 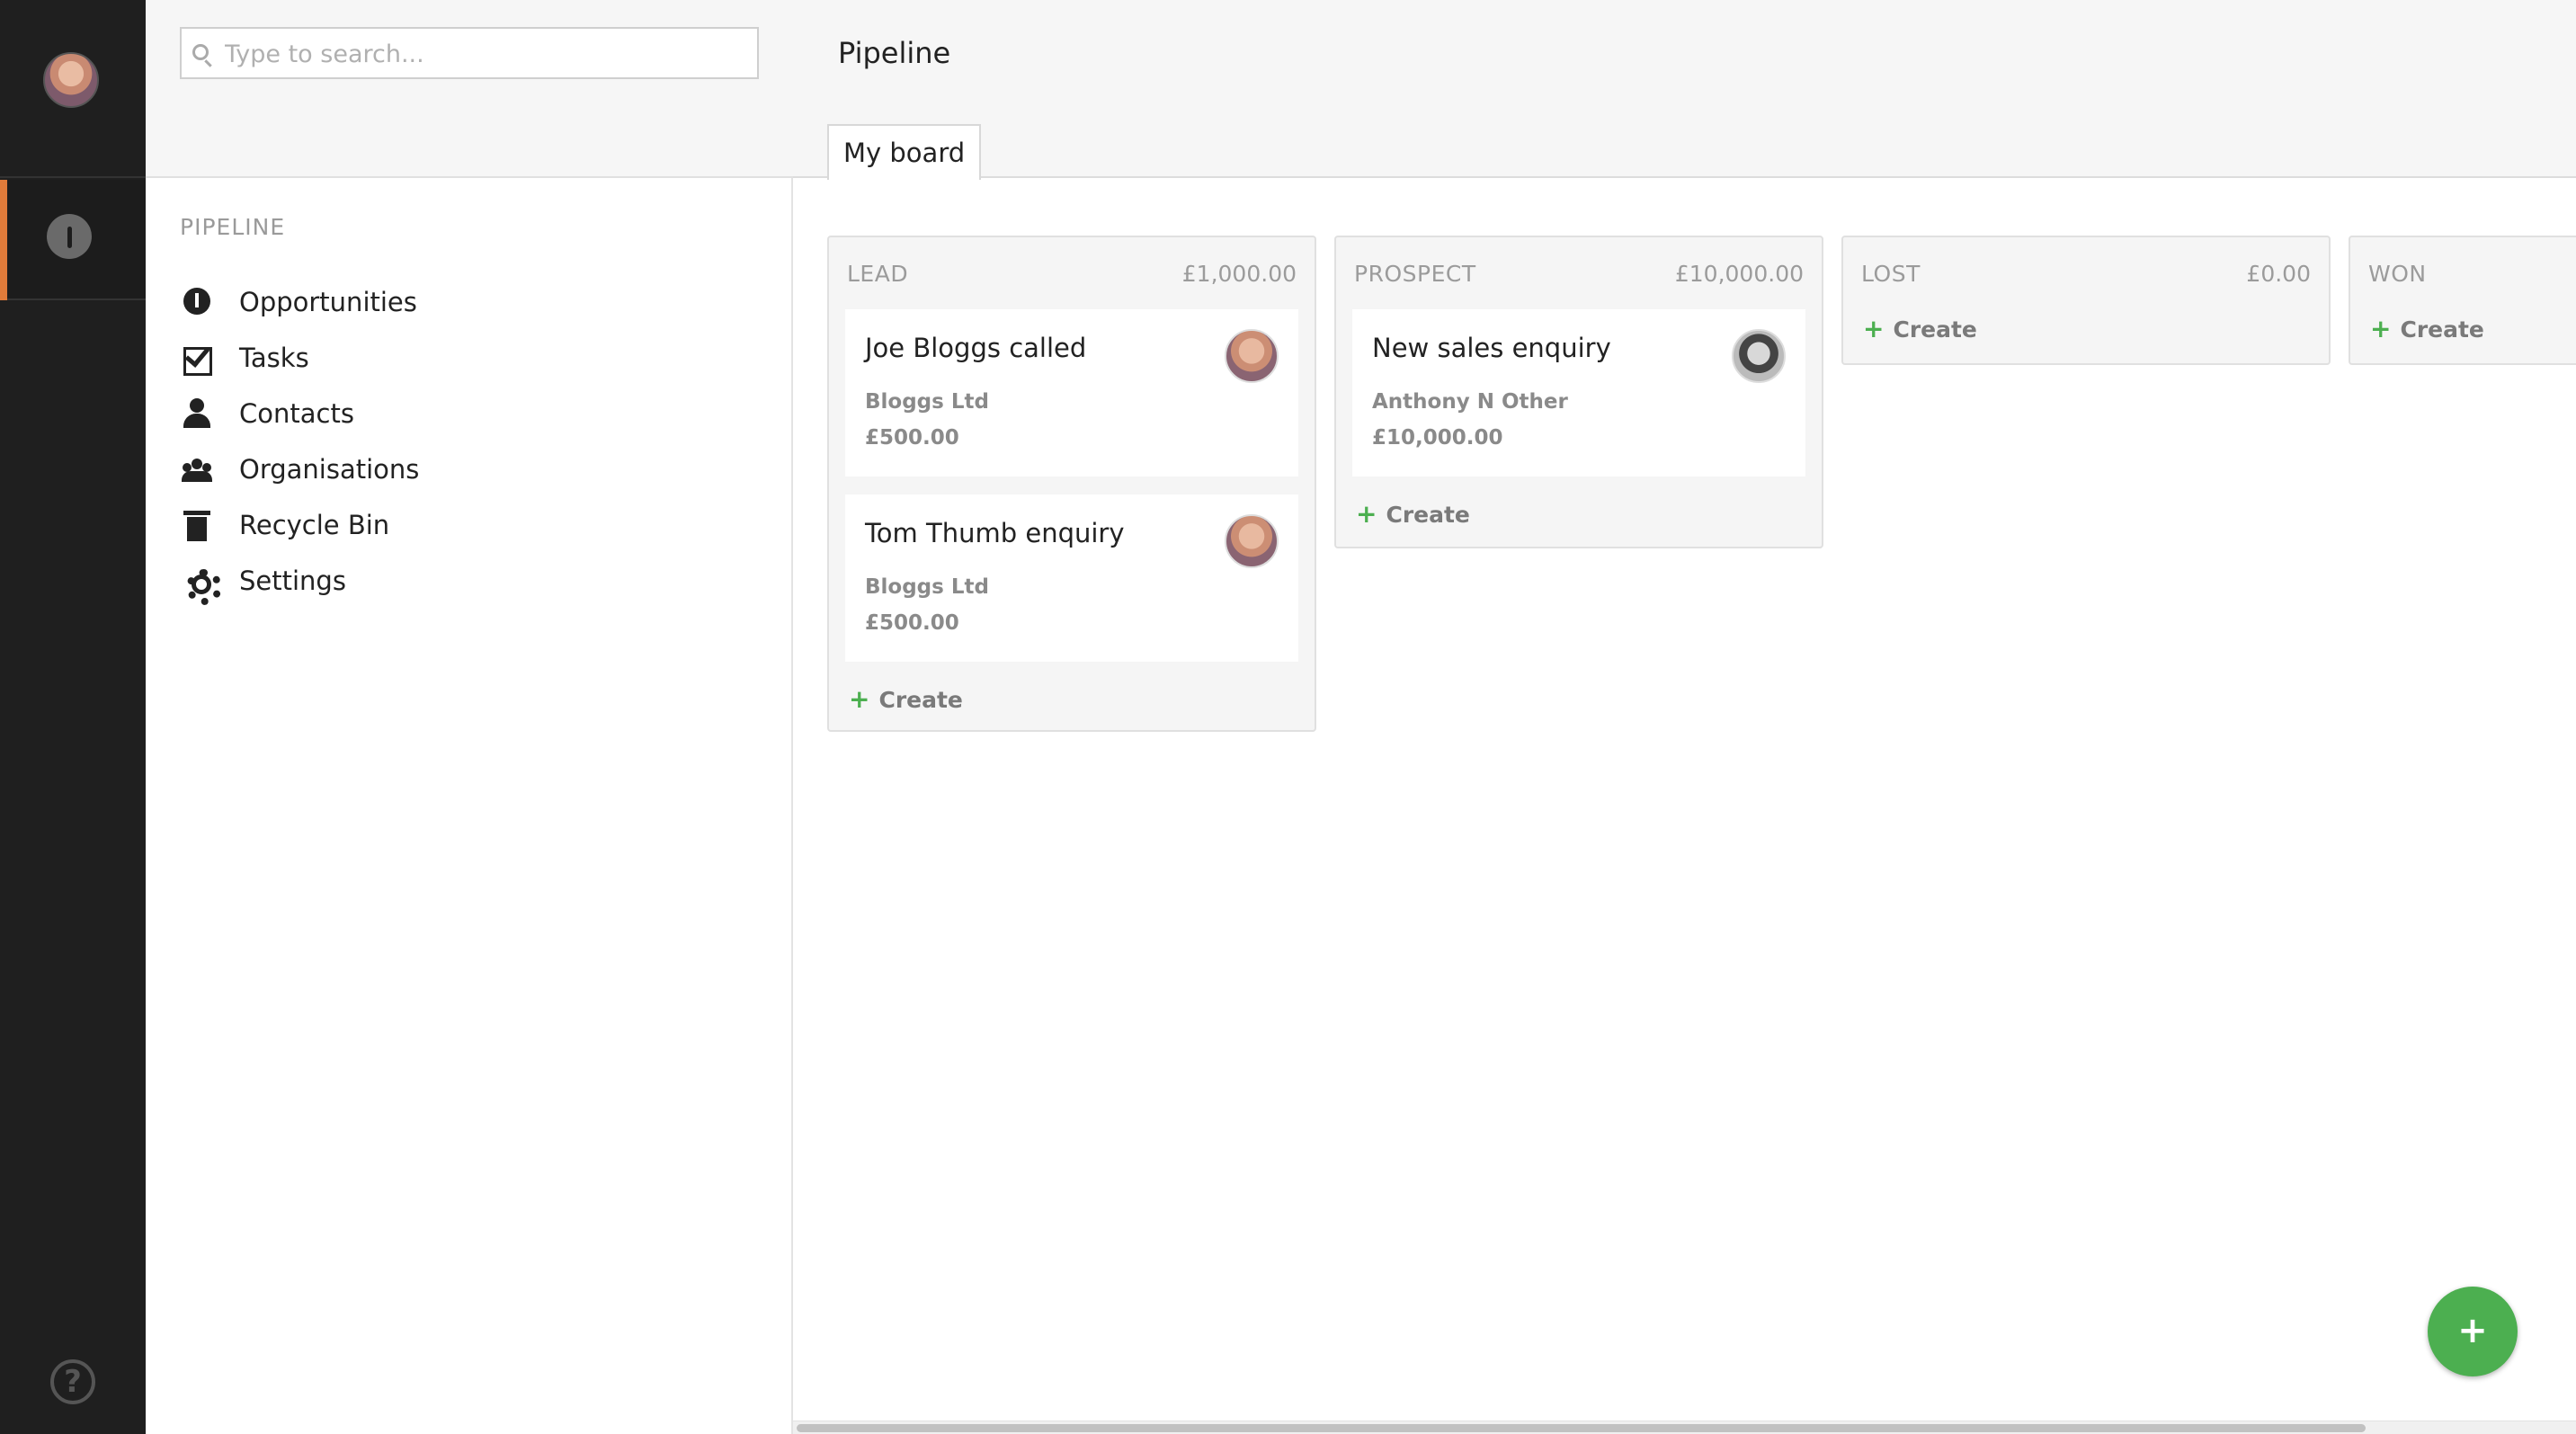 I want to click on nav-header, so click(x=469, y=89).